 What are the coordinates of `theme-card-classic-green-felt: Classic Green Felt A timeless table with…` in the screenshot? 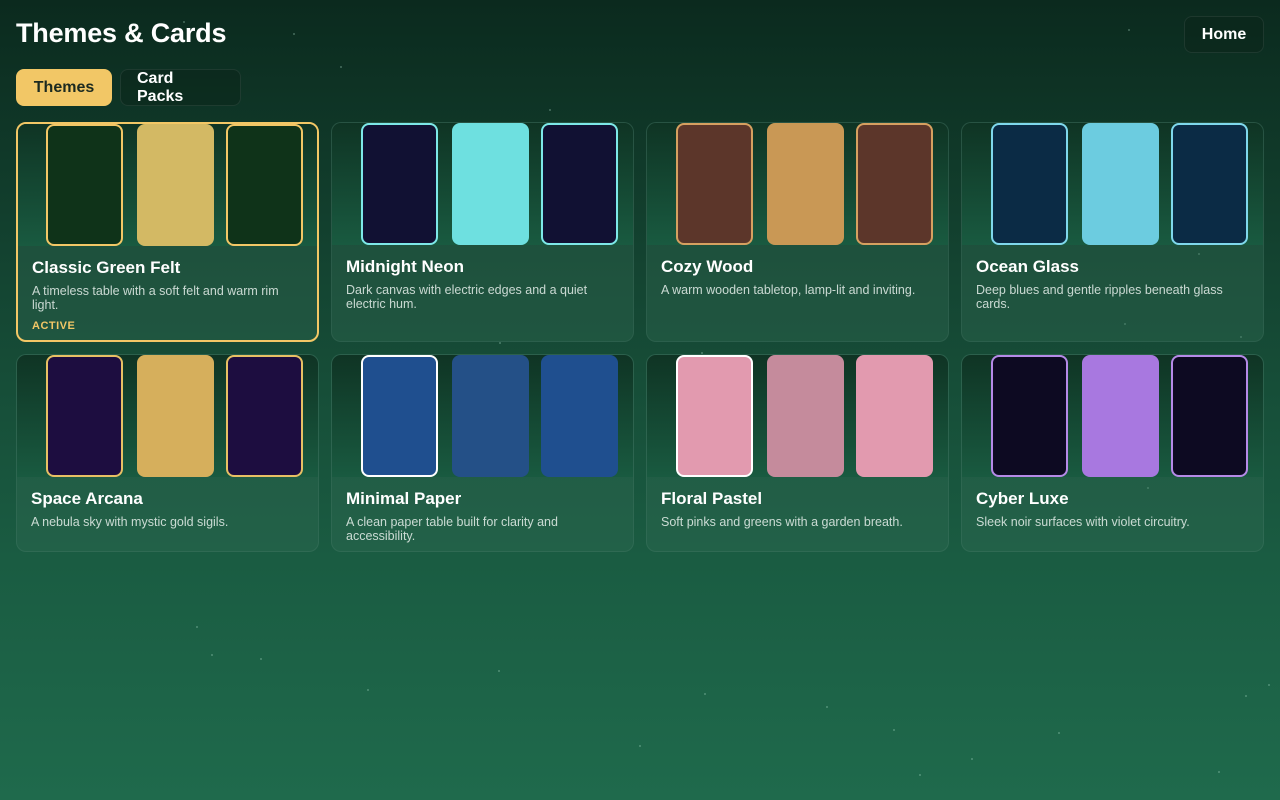 It's located at (167, 232).